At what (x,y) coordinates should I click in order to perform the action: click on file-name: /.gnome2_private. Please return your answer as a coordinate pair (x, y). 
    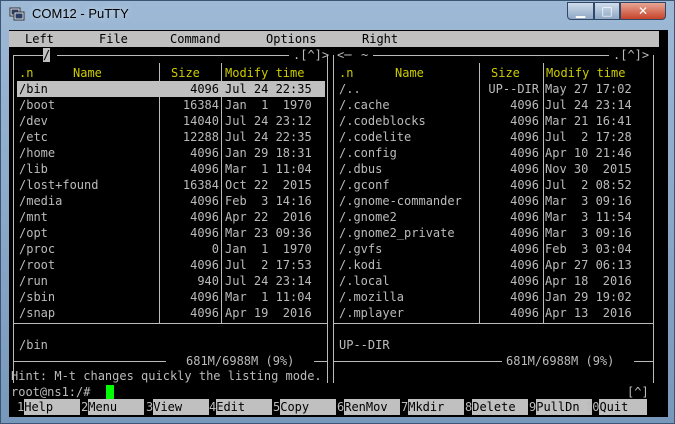
    Looking at the image, I should click on (397, 233).